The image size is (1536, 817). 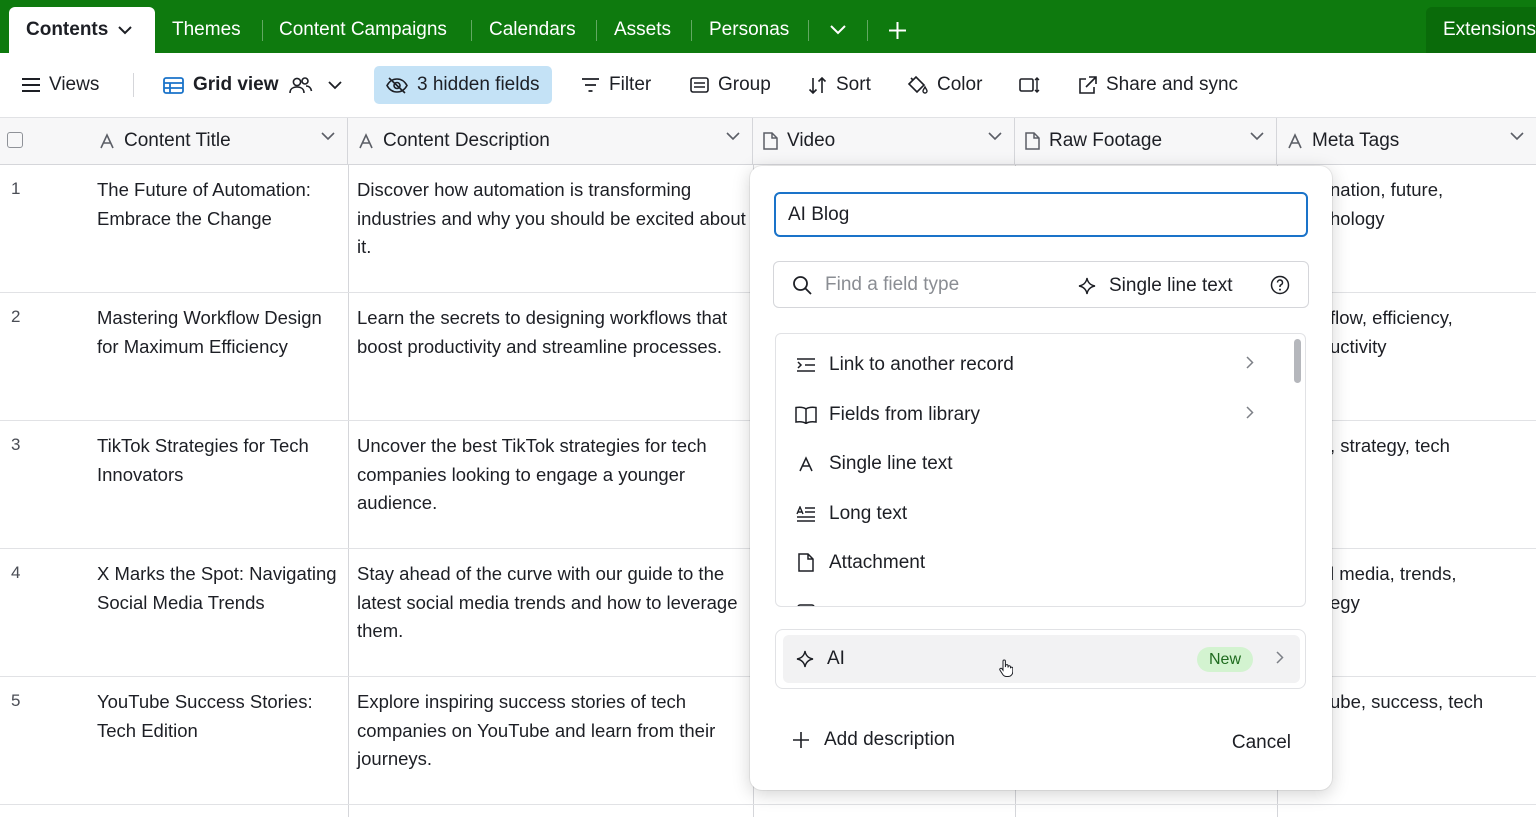 I want to click on meta-tags-cell: , strategy, tech, so click(x=1432, y=446).